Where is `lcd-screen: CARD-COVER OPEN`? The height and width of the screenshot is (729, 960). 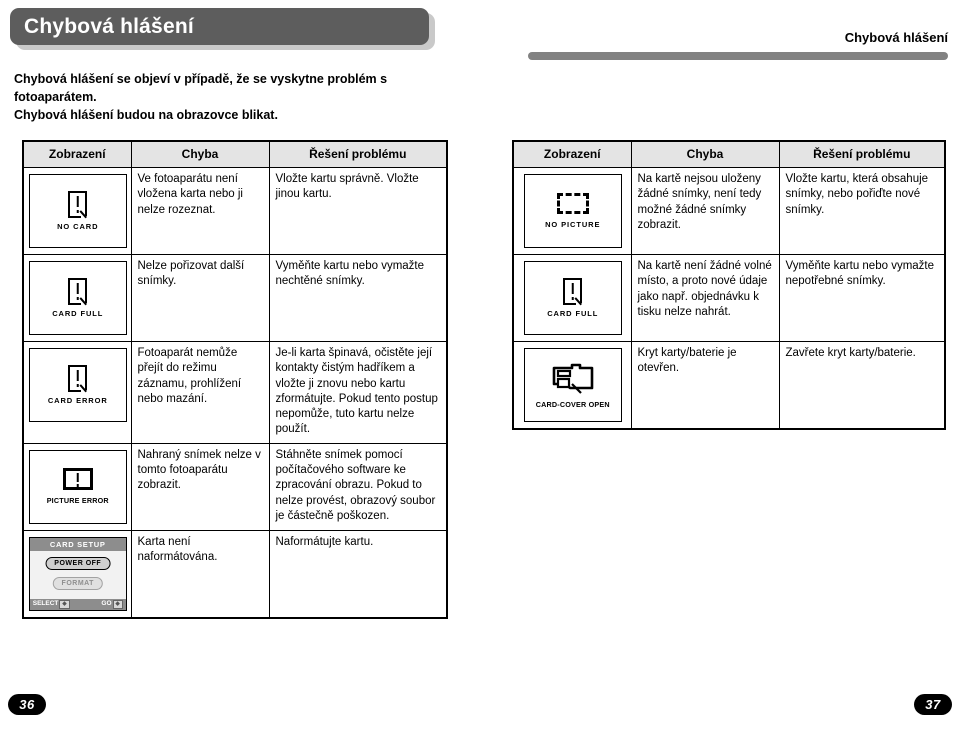 lcd-screen: CARD-COVER OPEN is located at coordinates (572, 385).